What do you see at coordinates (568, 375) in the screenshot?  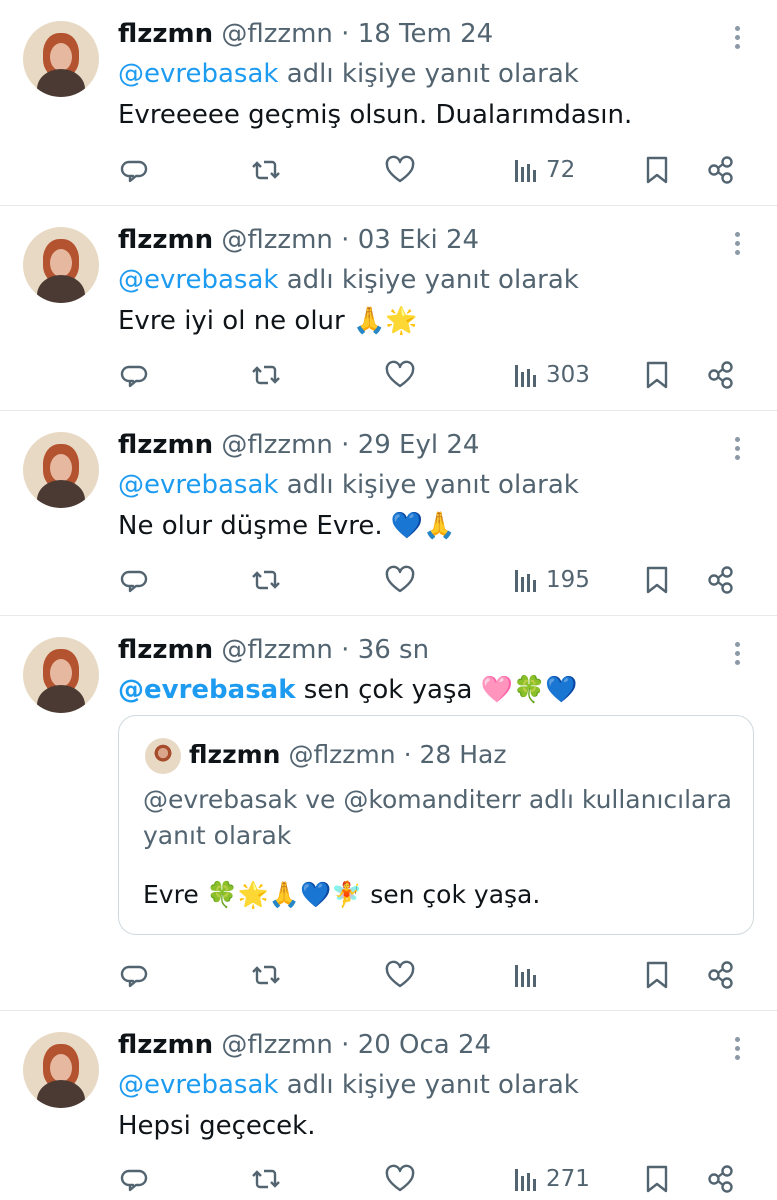 I see `views-count: 303` at bounding box center [568, 375].